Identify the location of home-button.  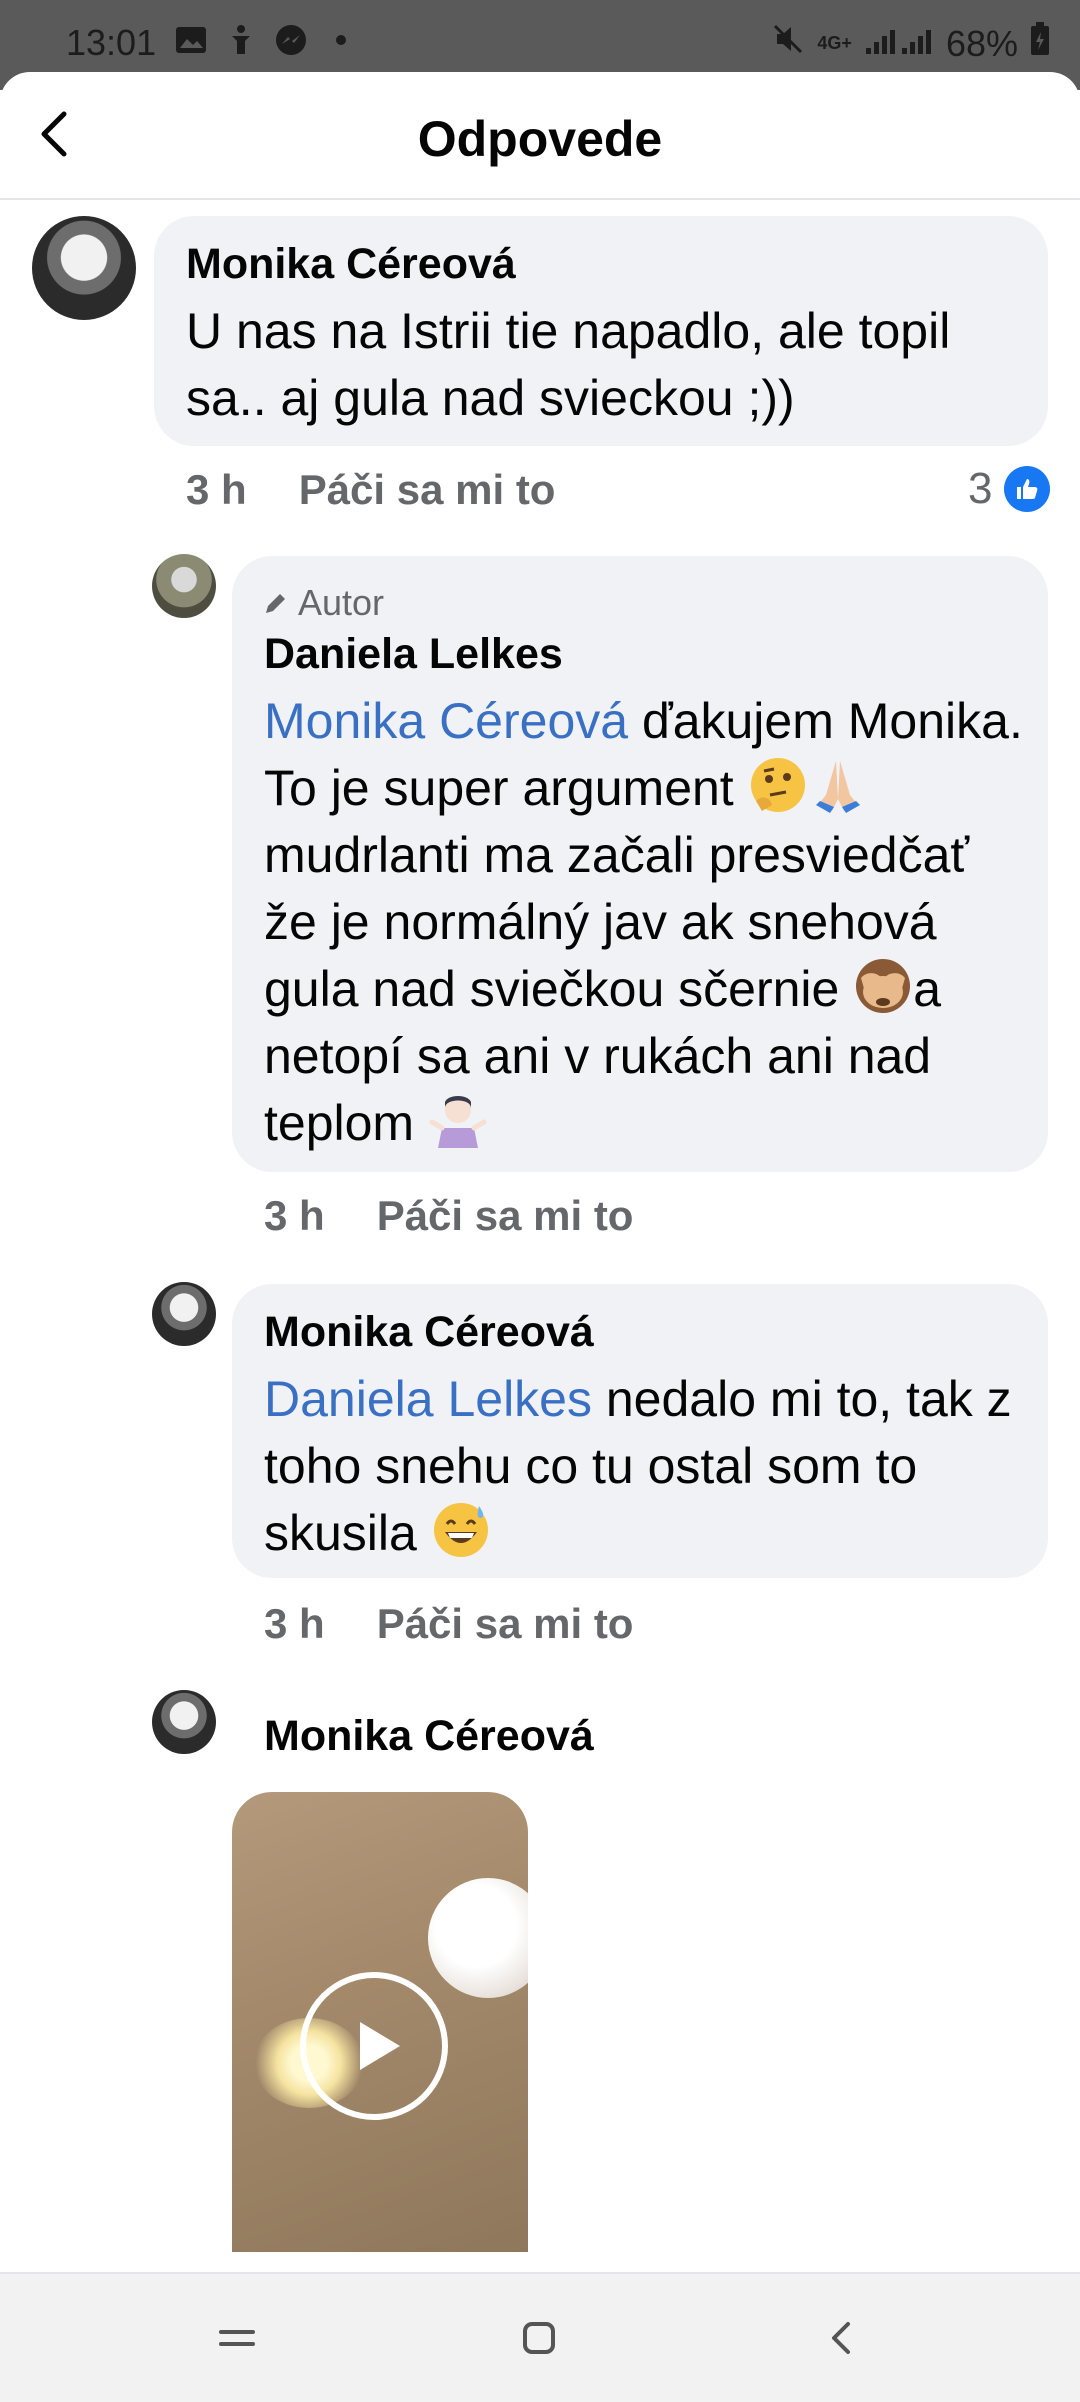
(539, 2338).